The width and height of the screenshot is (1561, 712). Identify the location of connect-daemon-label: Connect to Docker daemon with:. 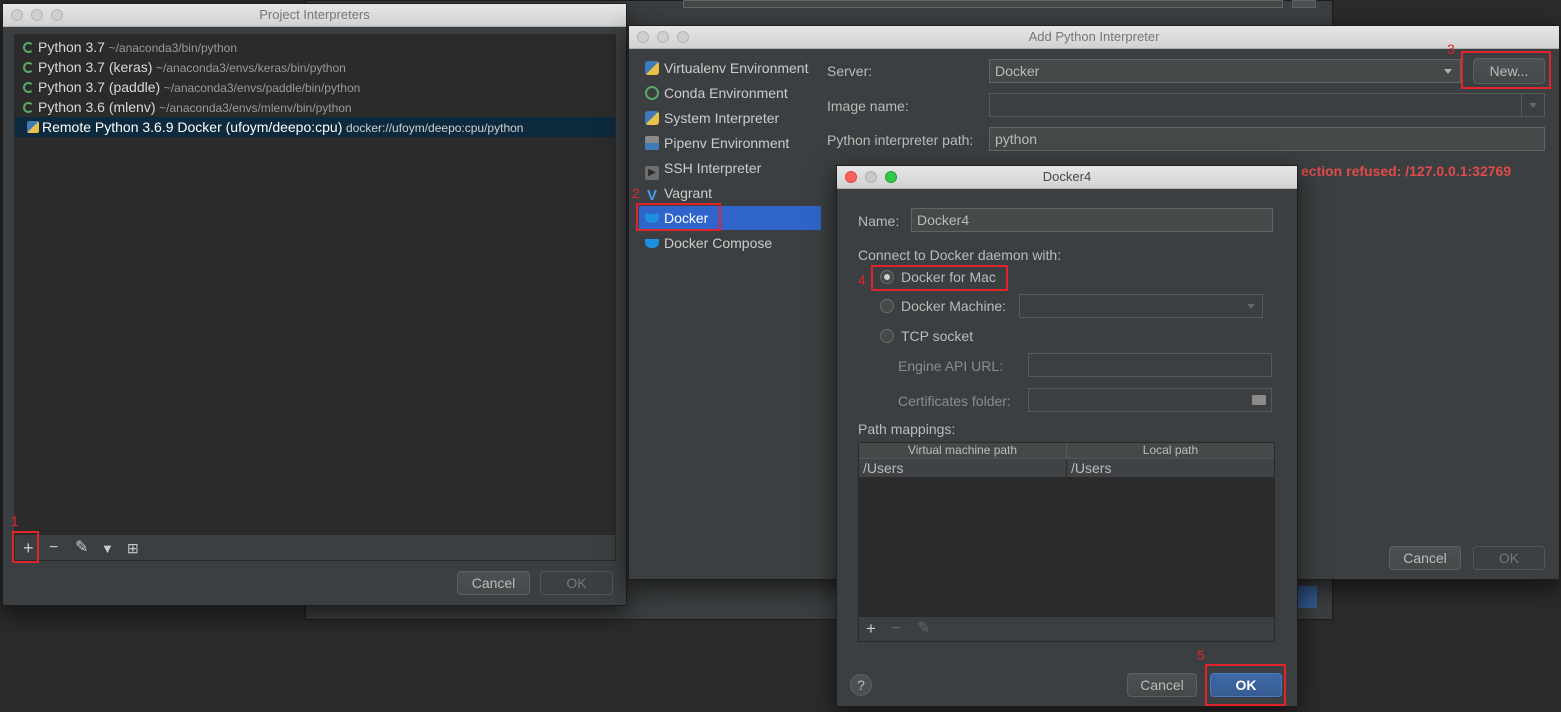
(960, 255).